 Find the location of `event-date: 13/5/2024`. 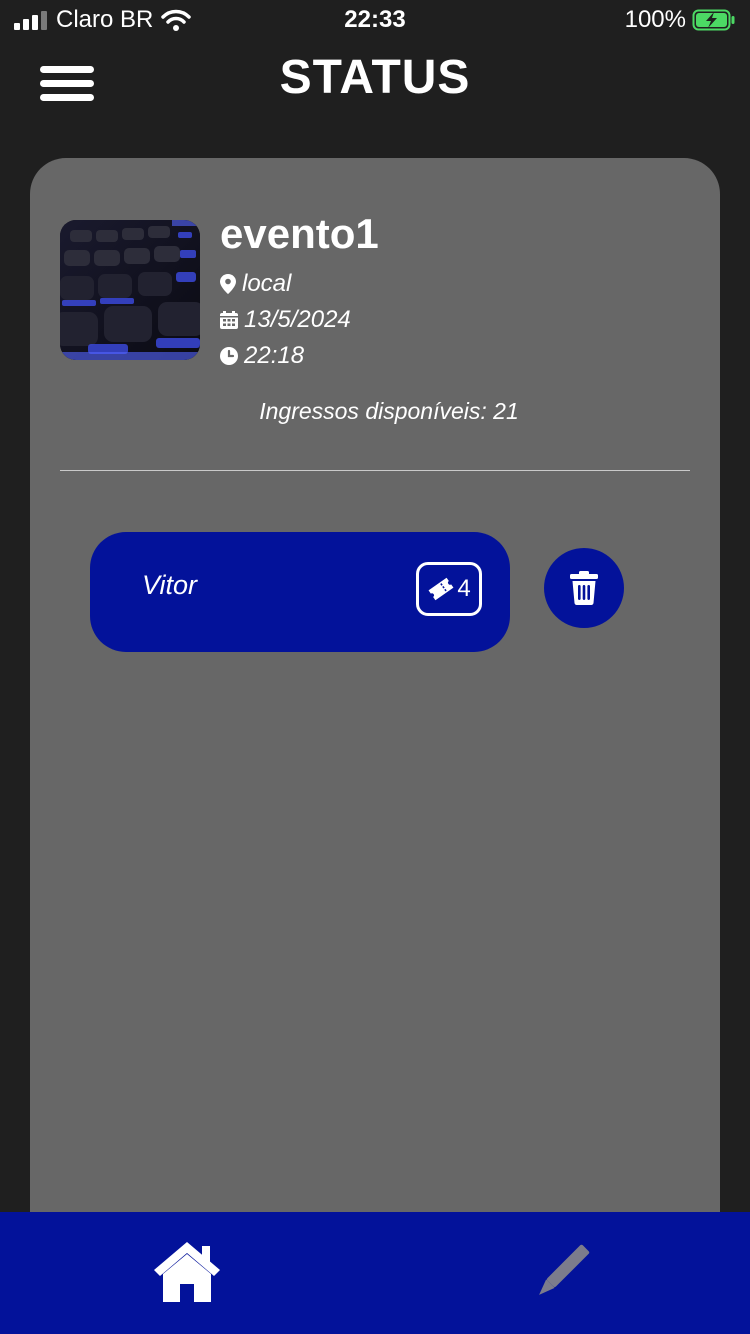

event-date: 13/5/2024 is located at coordinates (297, 319).